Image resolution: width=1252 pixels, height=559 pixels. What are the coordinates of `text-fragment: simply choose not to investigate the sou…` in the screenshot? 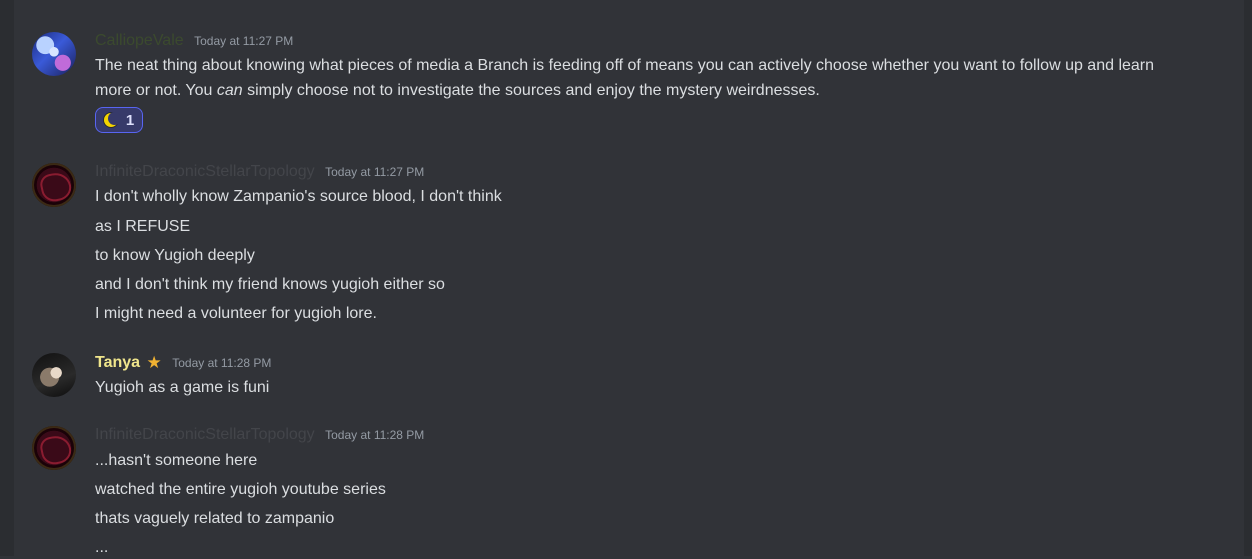 It's located at (531, 90).